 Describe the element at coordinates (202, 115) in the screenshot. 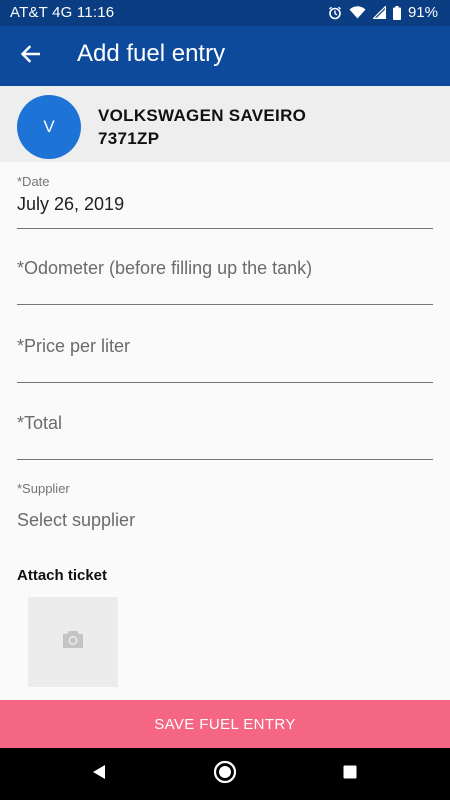

I see `vehicle-name: VOLKSWAGEN SAVEIRO` at that location.